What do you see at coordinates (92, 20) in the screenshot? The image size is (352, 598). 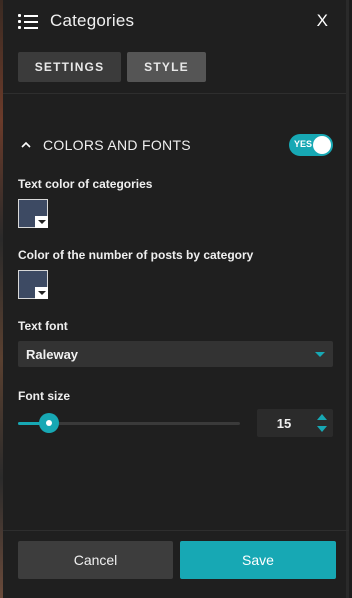 I see `panel-title: Categories` at bounding box center [92, 20].